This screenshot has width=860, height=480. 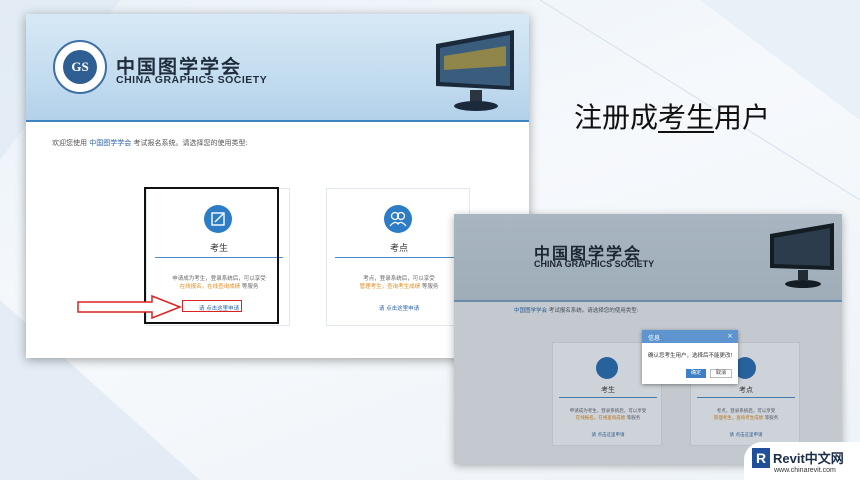 What do you see at coordinates (616, 117) in the screenshot?
I see `heading-pre: 注册成` at bounding box center [616, 117].